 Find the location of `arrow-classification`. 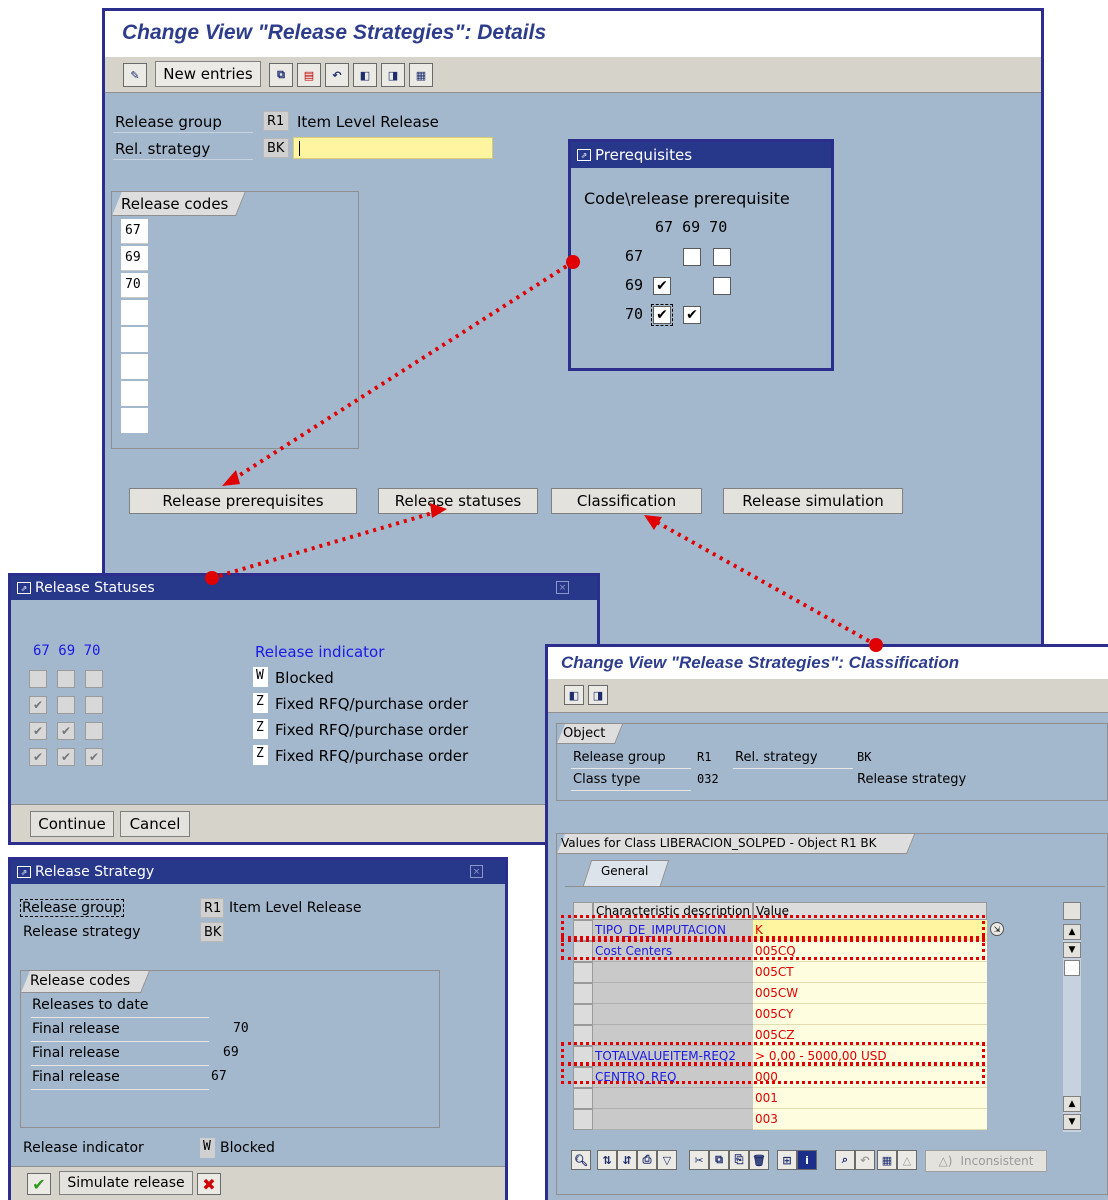

arrow-classification is located at coordinates (764, 582).